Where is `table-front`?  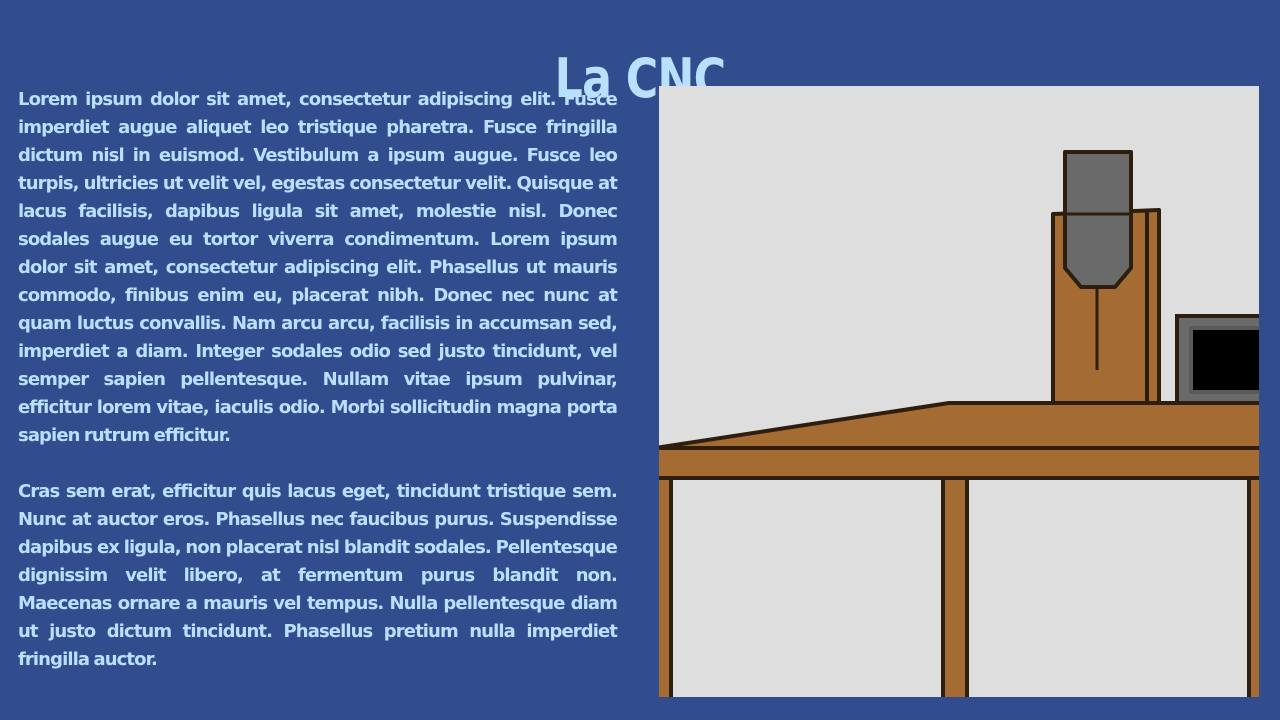
table-front is located at coordinates (959, 463).